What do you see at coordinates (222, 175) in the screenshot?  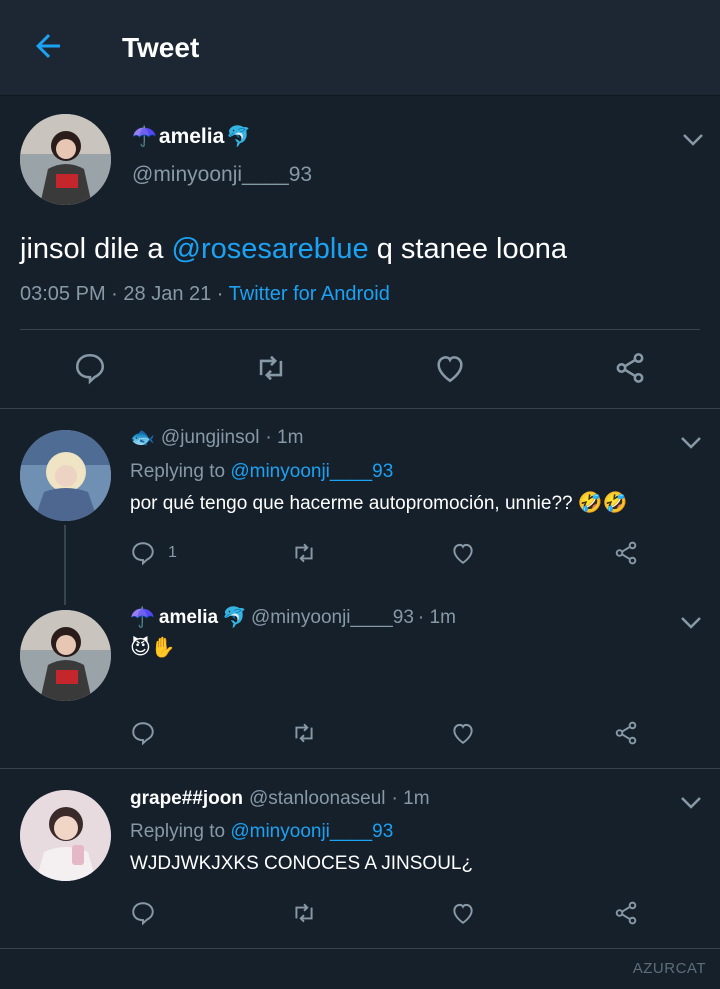 I see `author-handle: @minyoonji____93` at bounding box center [222, 175].